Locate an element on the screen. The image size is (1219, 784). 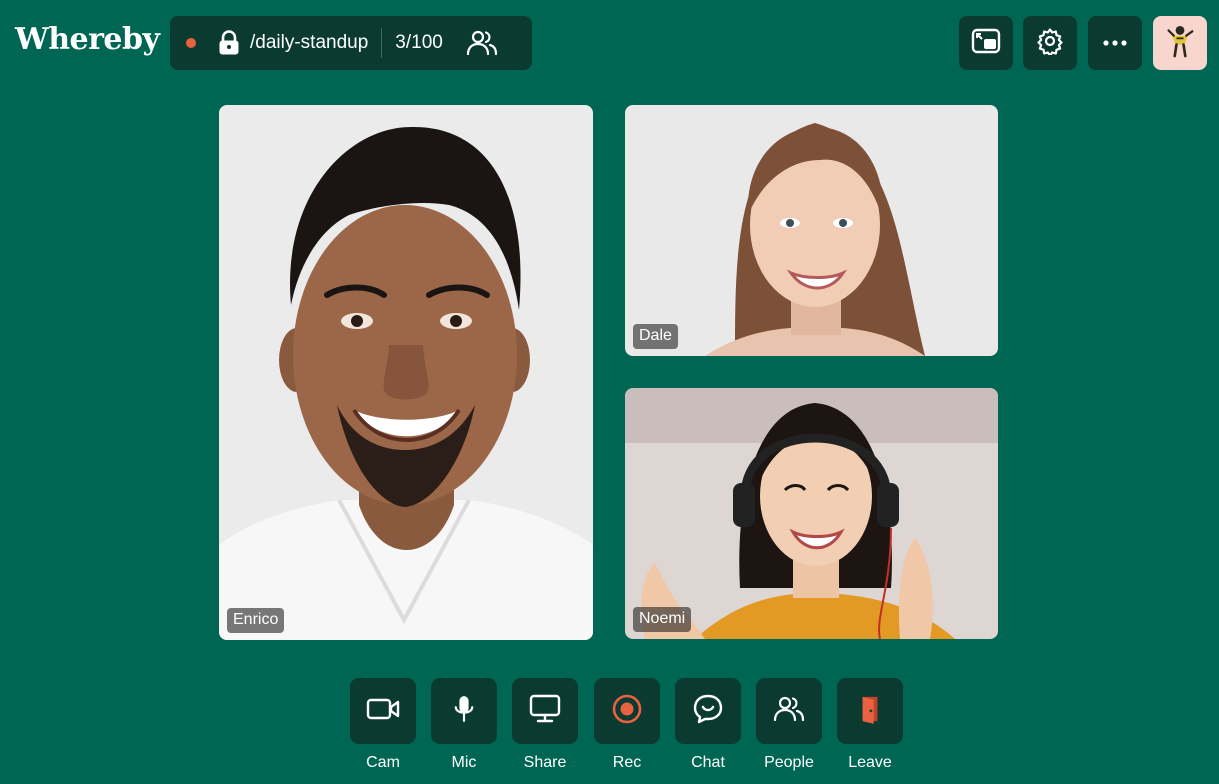
video-tile-noemi: Noemi is located at coordinates (811, 513).